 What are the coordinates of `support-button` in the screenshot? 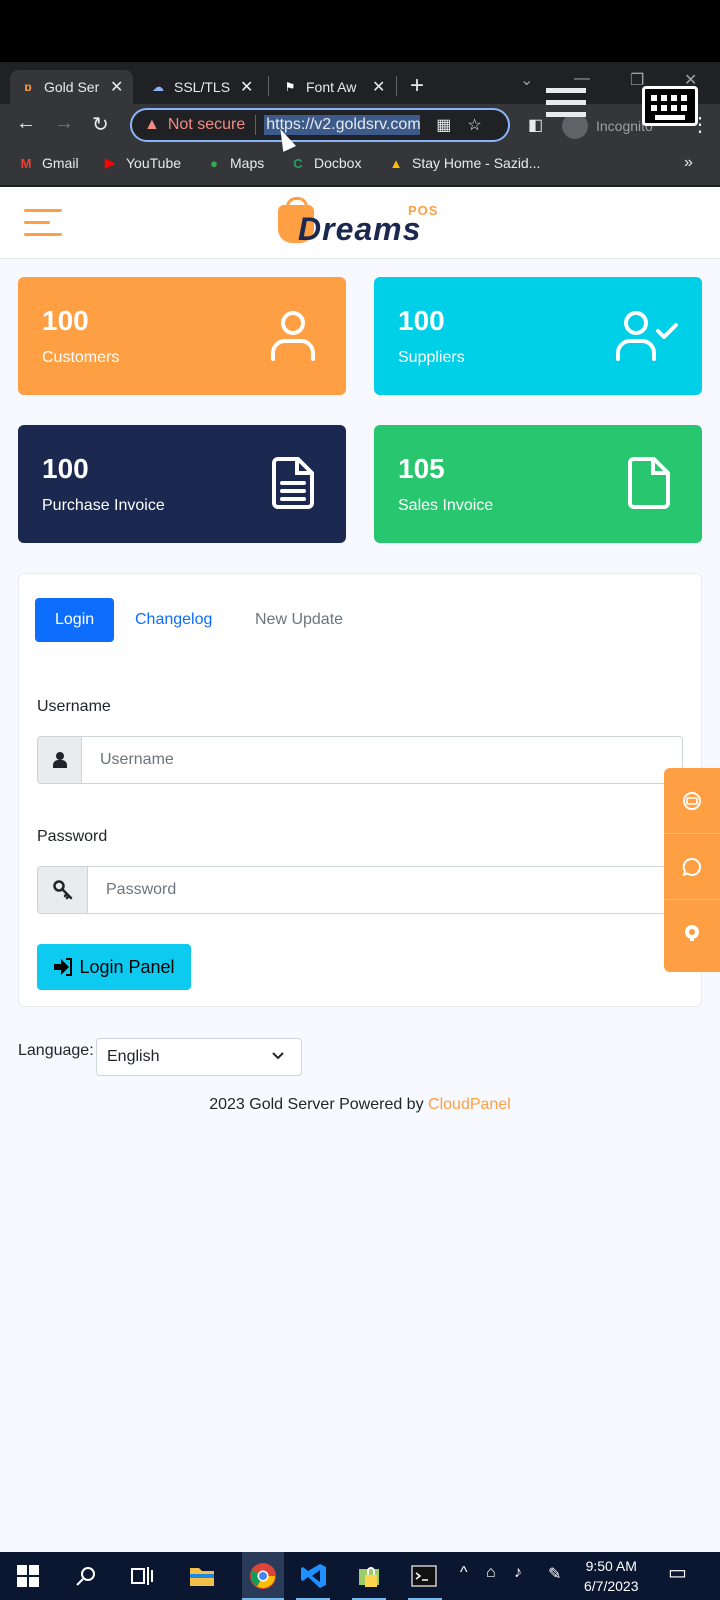 It's located at (692, 801).